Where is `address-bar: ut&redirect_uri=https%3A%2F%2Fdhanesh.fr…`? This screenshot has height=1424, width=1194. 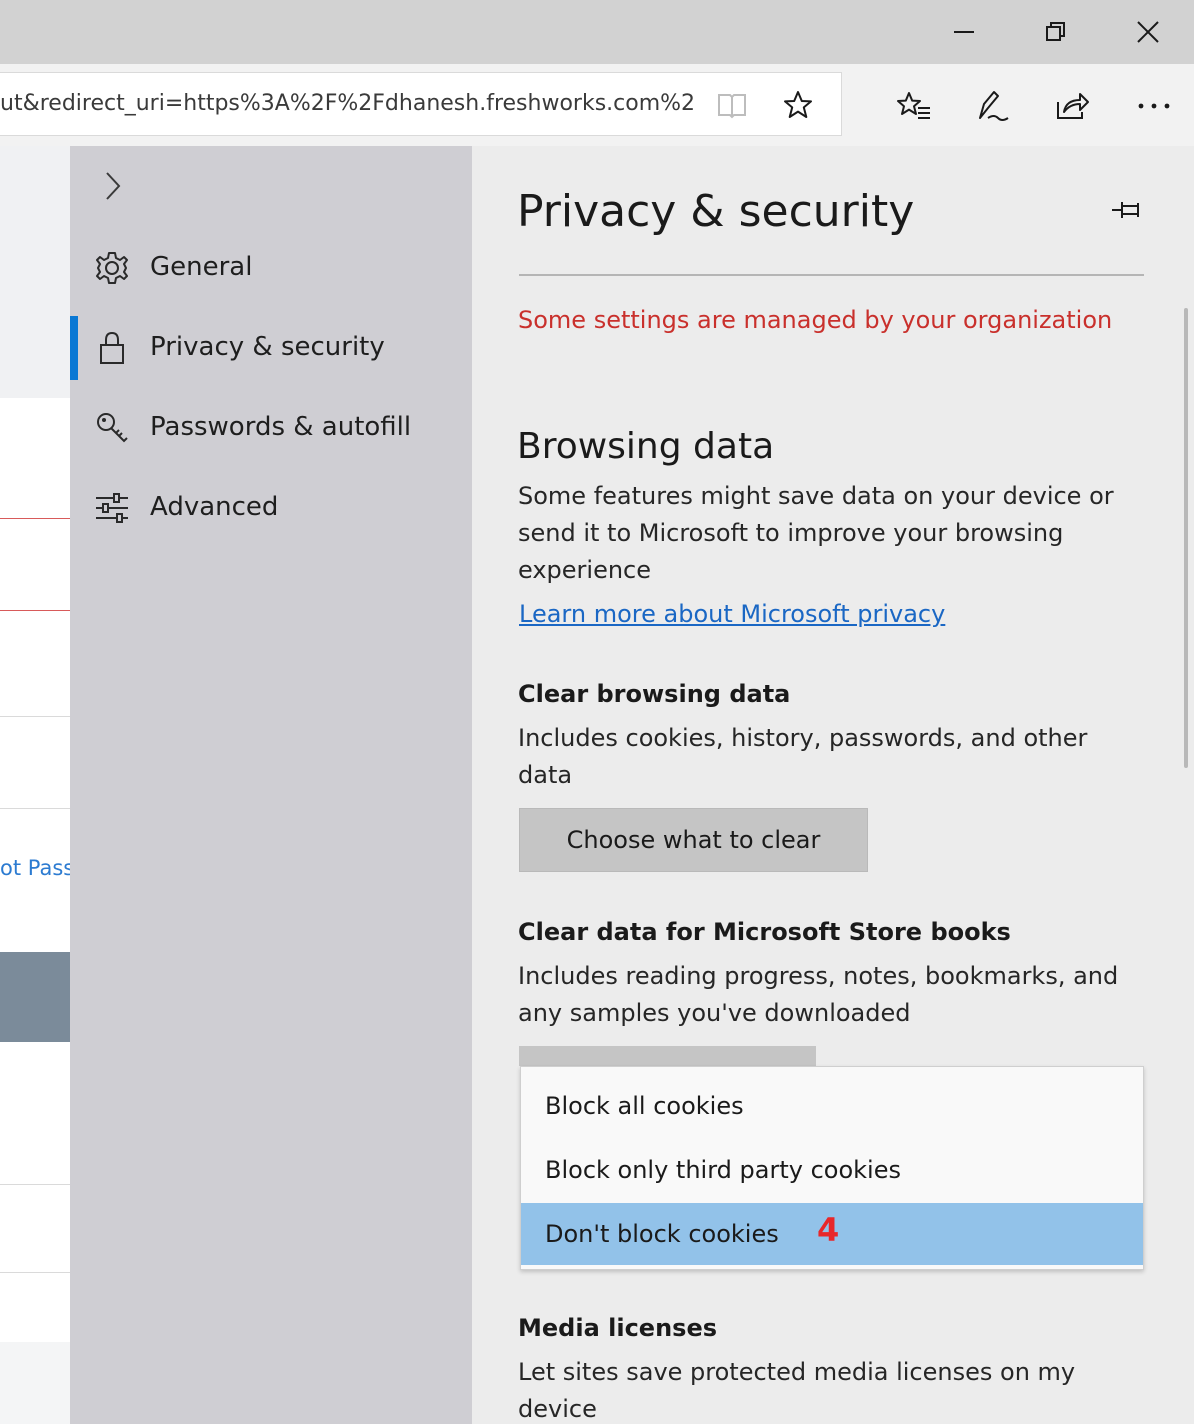 address-bar: ut&redirect_uri=https%3A%2F%2Fdhanesh.fr… is located at coordinates (421, 104).